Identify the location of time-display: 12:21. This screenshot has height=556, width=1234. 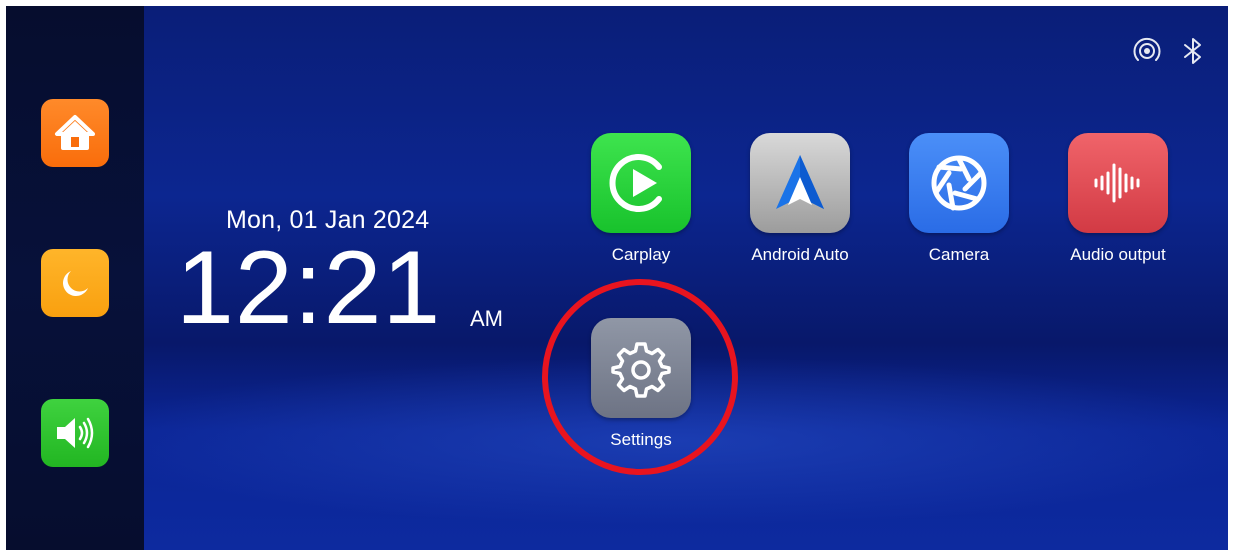
(309, 288).